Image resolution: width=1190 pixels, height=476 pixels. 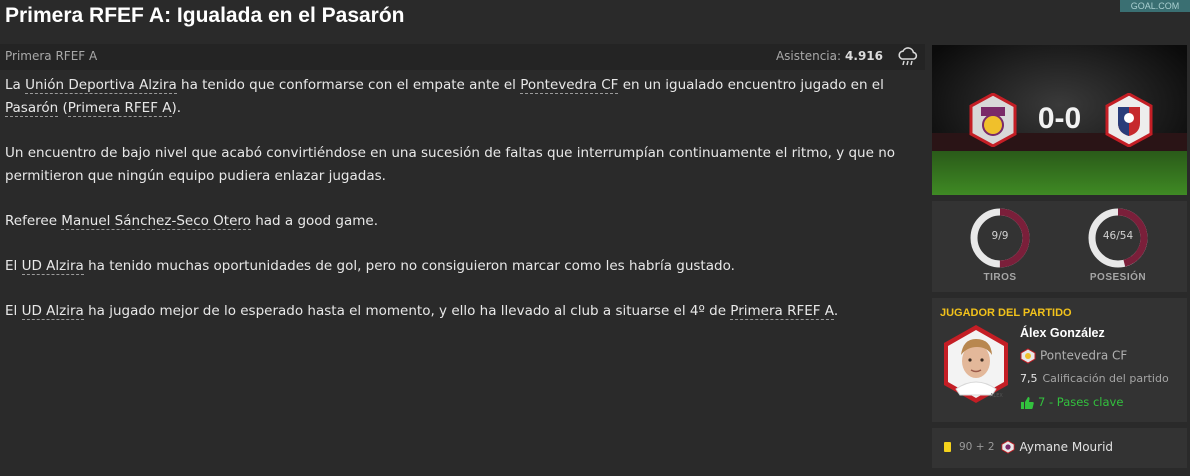 What do you see at coordinates (1062, 333) in the screenshot?
I see `player-name: Álex González` at bounding box center [1062, 333].